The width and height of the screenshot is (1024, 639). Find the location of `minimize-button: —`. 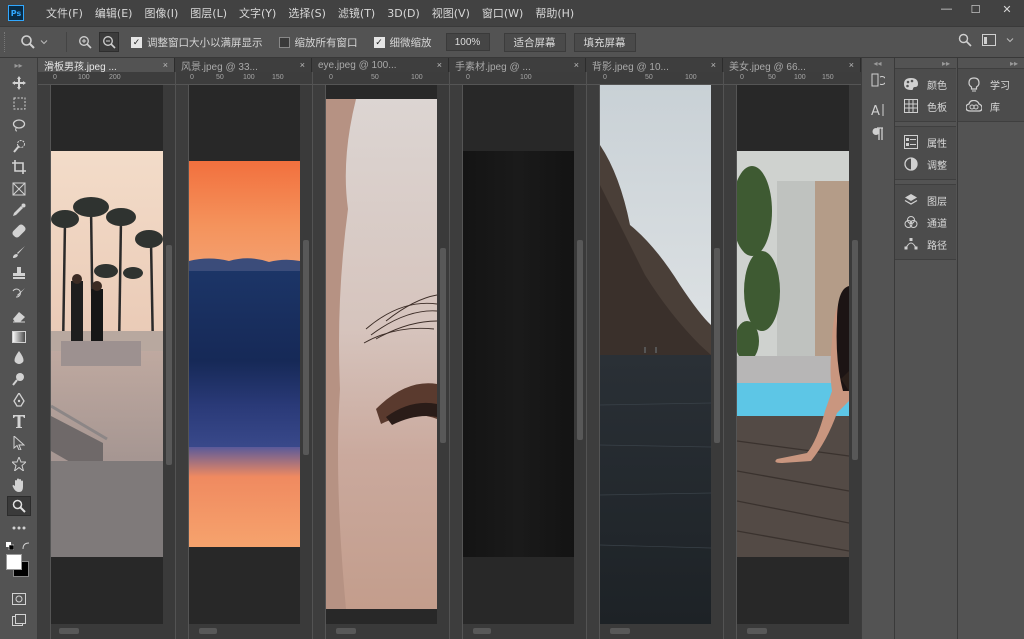

minimize-button: — is located at coordinates (946, 9).